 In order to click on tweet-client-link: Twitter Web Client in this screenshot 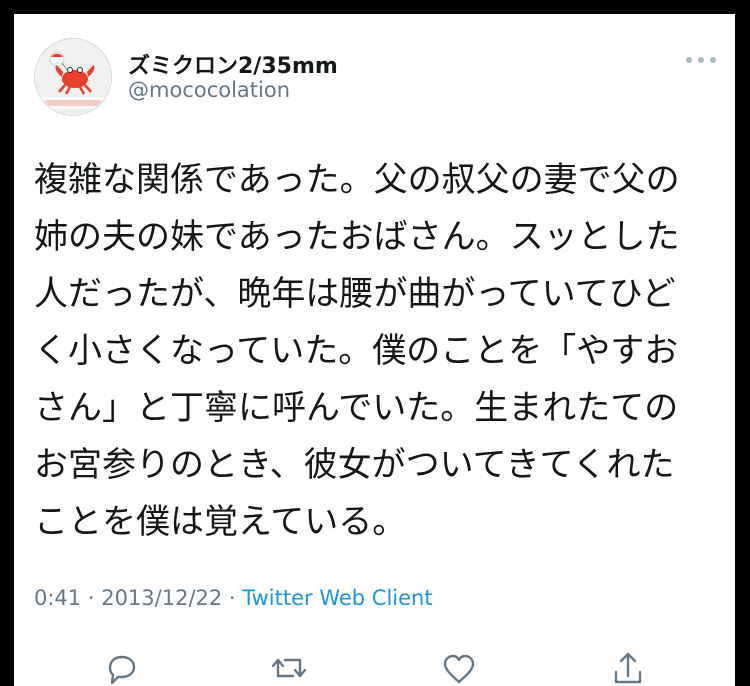, I will do `click(337, 598)`.